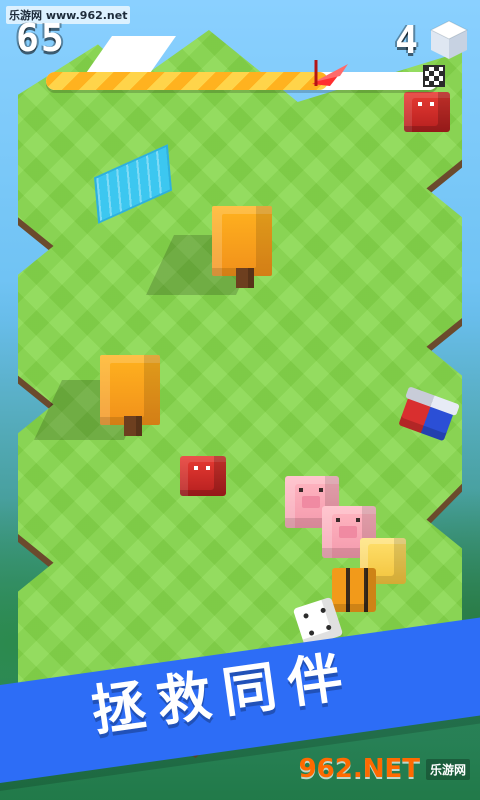  What do you see at coordinates (330, 73) in the screenshot?
I see `red-flag-icon` at bounding box center [330, 73].